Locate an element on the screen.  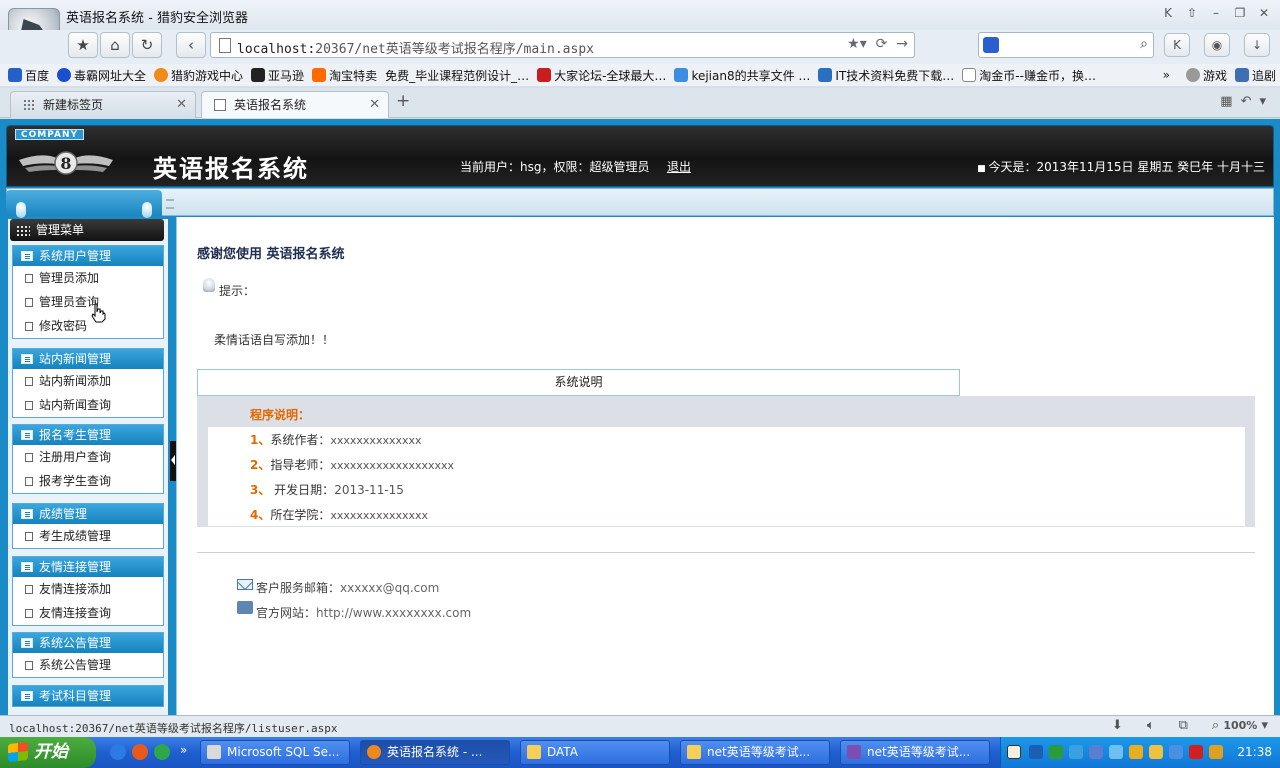
favorite-star-icon: ★ is located at coordinates (83, 45).